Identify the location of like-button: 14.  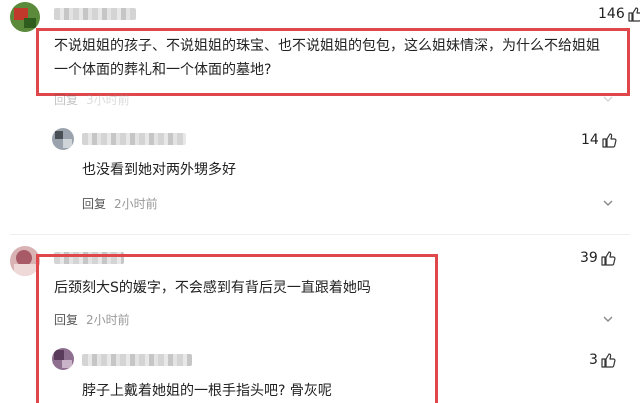
(599, 140).